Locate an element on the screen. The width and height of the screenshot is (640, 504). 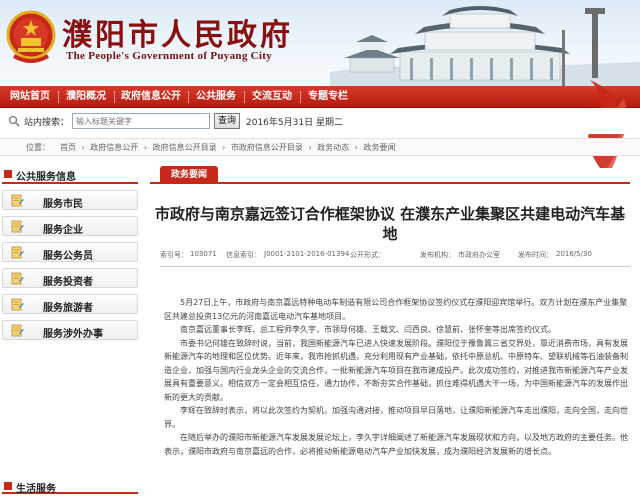
sidebar-heading: 公共服务信息 is located at coordinates (70, 175).